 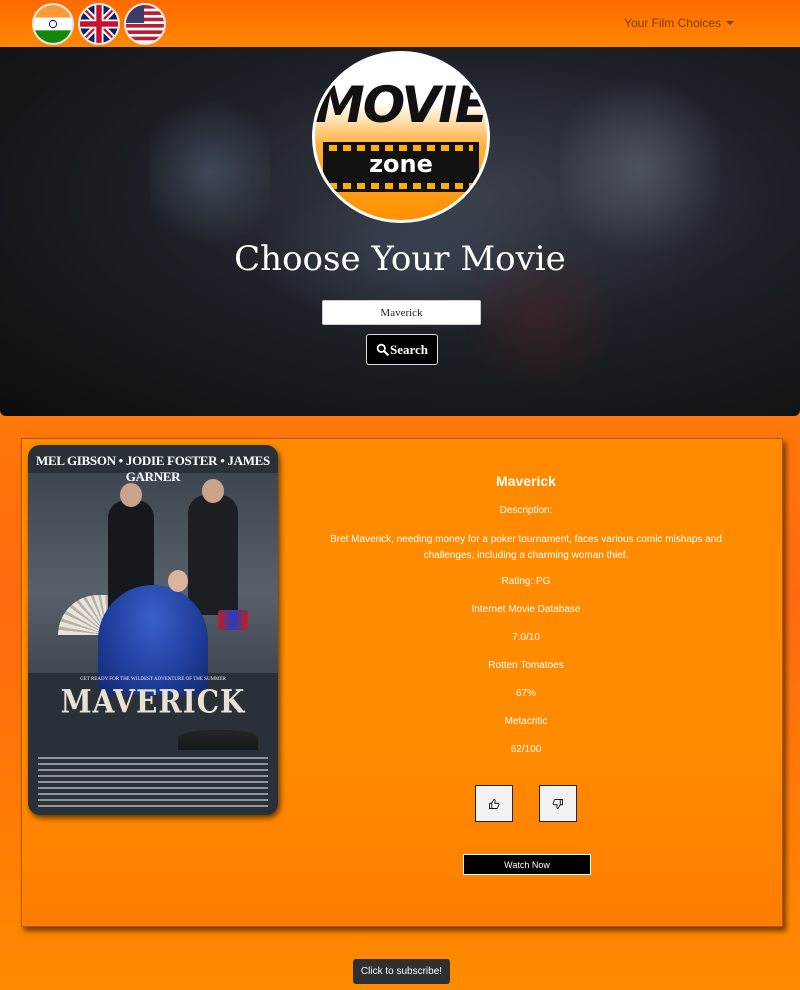 What do you see at coordinates (409, 349) in the screenshot?
I see `search-button-label: Search` at bounding box center [409, 349].